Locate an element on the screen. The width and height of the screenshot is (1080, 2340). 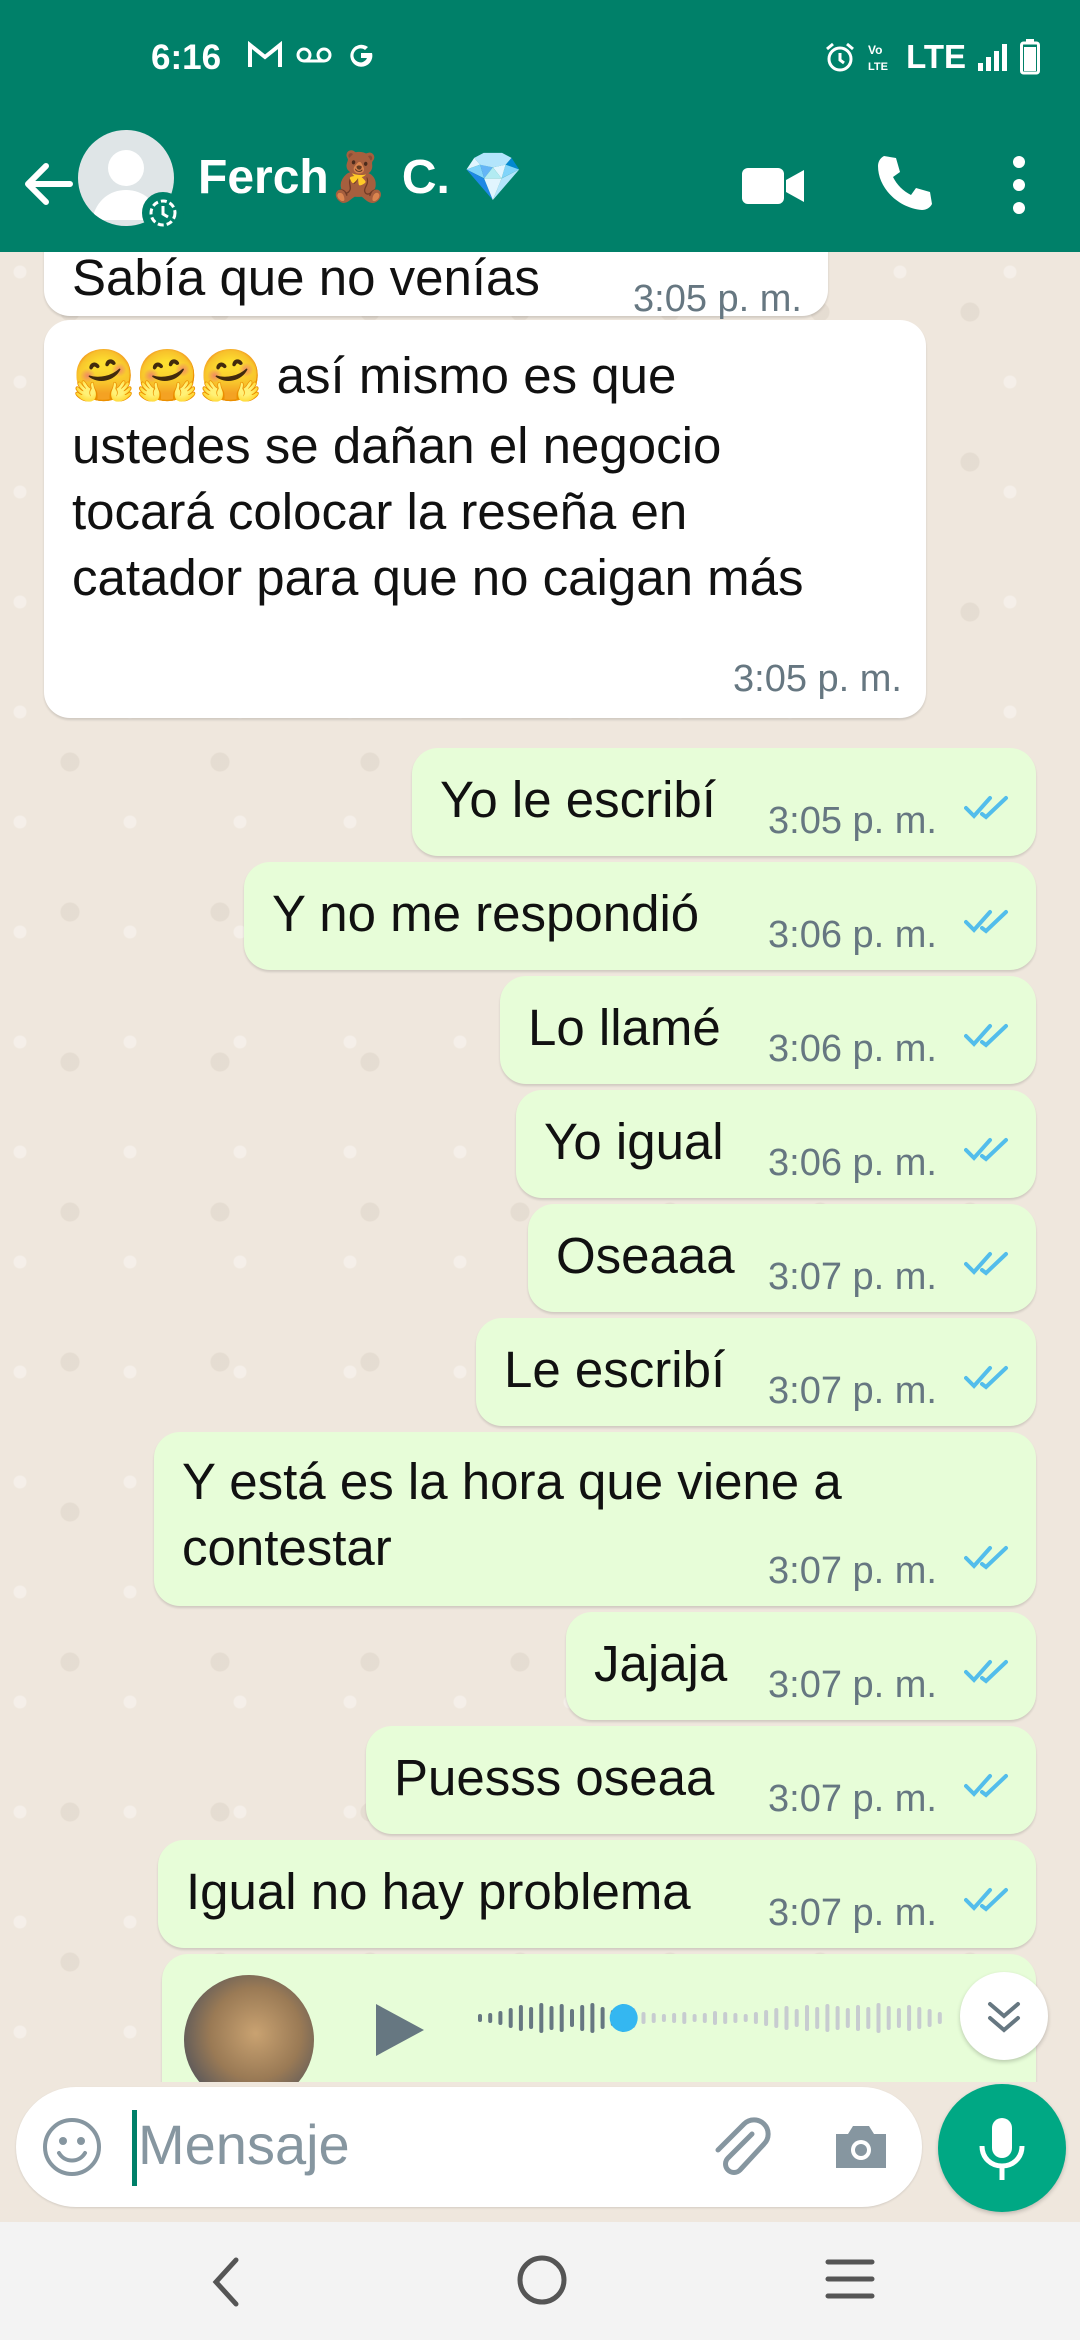
video-call-icon is located at coordinates (773, 186).